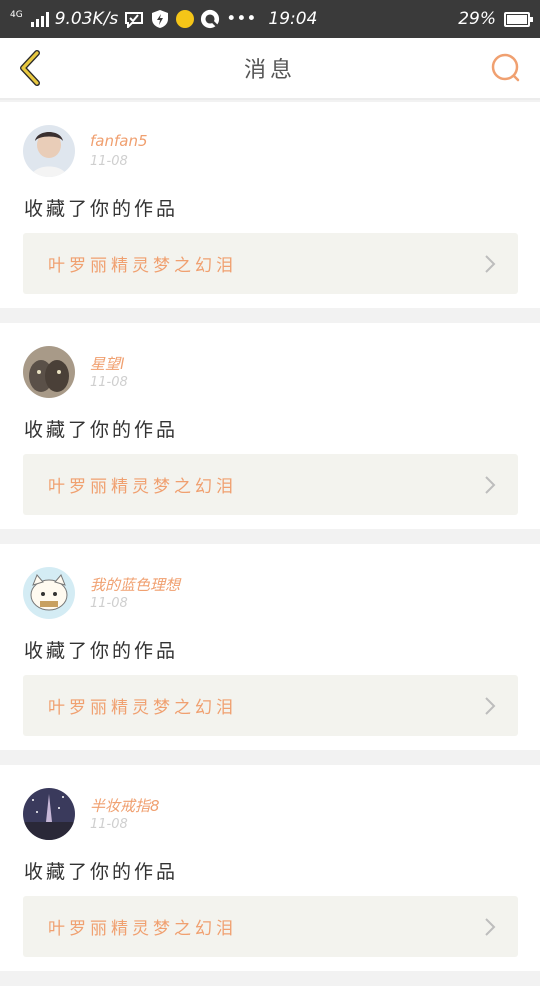 Image resolution: width=540 pixels, height=986 pixels. Describe the element at coordinates (16, 14) in the screenshot. I see `network-type: 4G` at that location.